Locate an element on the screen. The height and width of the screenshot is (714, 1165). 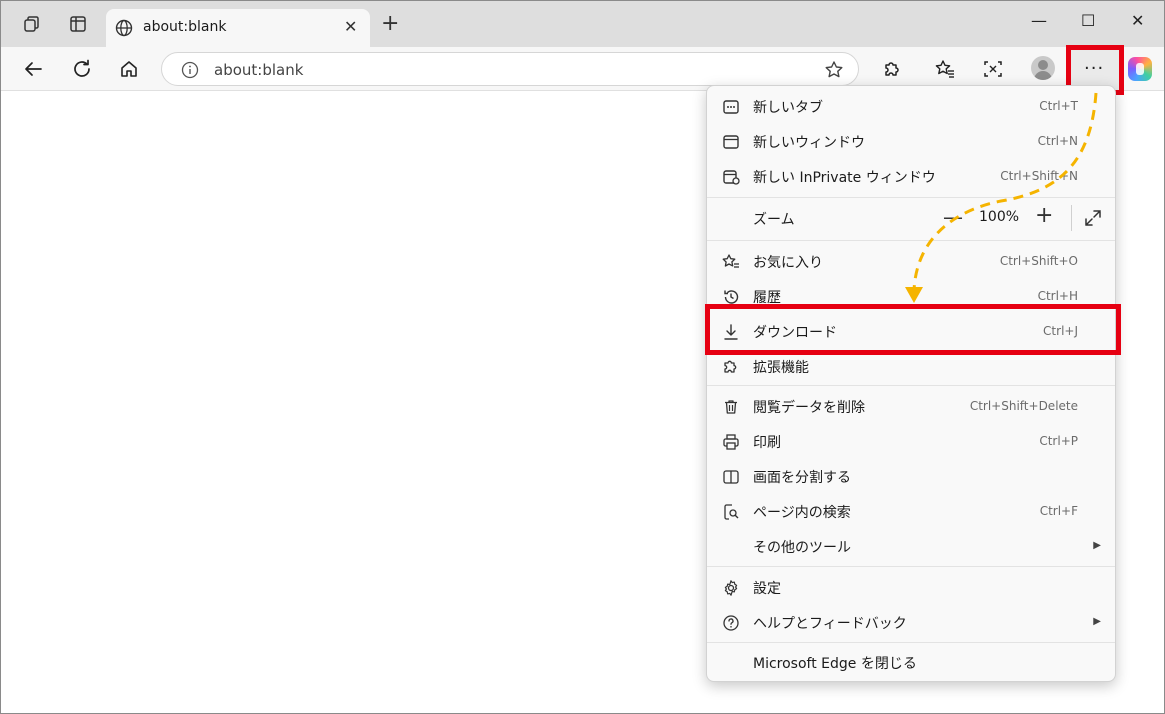
menu-label: 新しい InPrivate ウィンドウ is located at coordinates (844, 178).